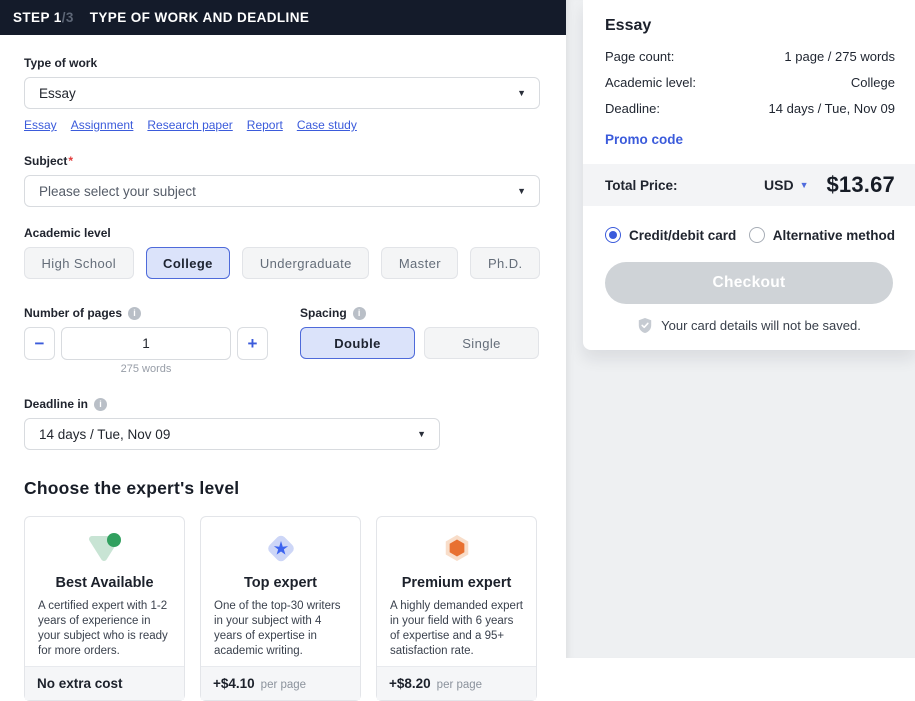  I want to click on level-phd-button: Ph.D., so click(505, 263).